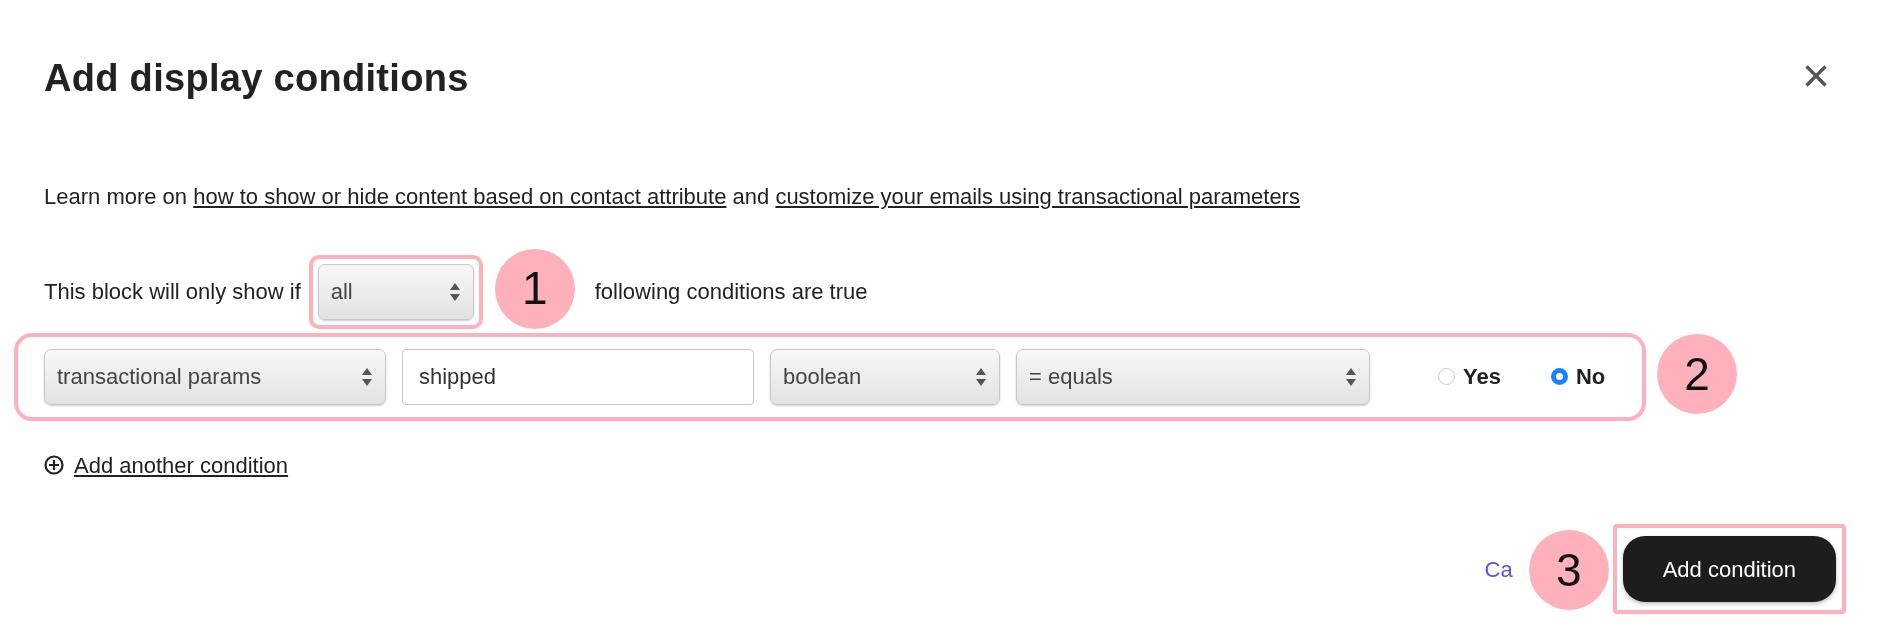  I want to click on dropdown: boolean, so click(885, 376).